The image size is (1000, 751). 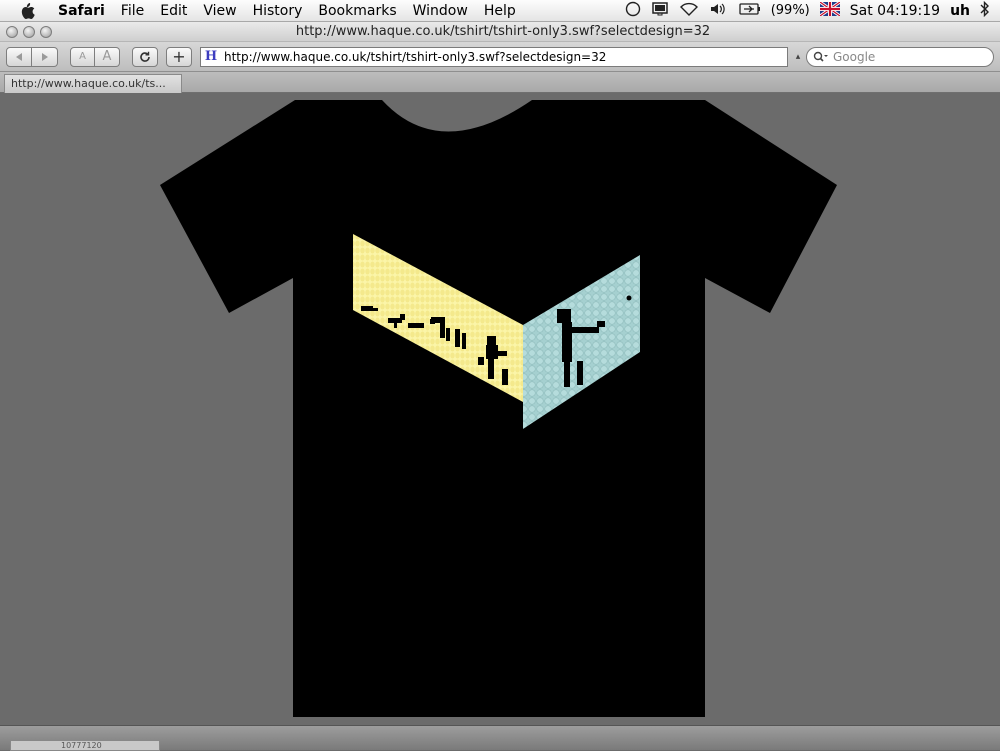 I want to click on volume-icon, so click(x=719, y=11).